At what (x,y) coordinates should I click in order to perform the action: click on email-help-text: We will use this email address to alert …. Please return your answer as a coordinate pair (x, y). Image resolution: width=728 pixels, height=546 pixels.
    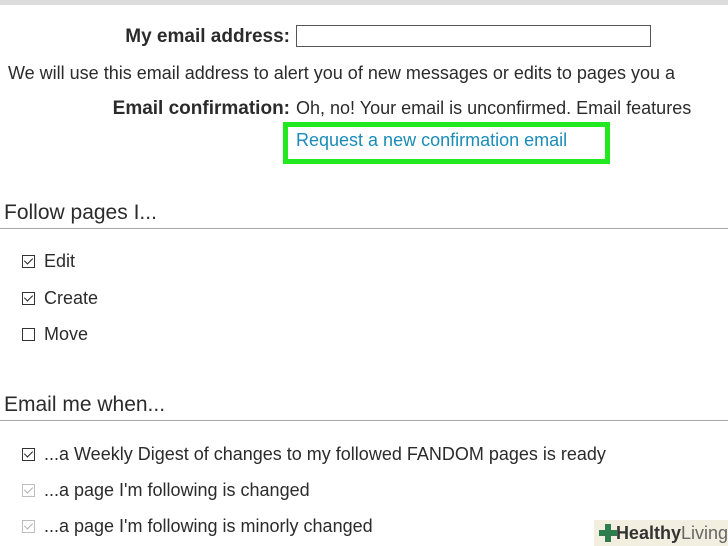
    Looking at the image, I should click on (342, 73).